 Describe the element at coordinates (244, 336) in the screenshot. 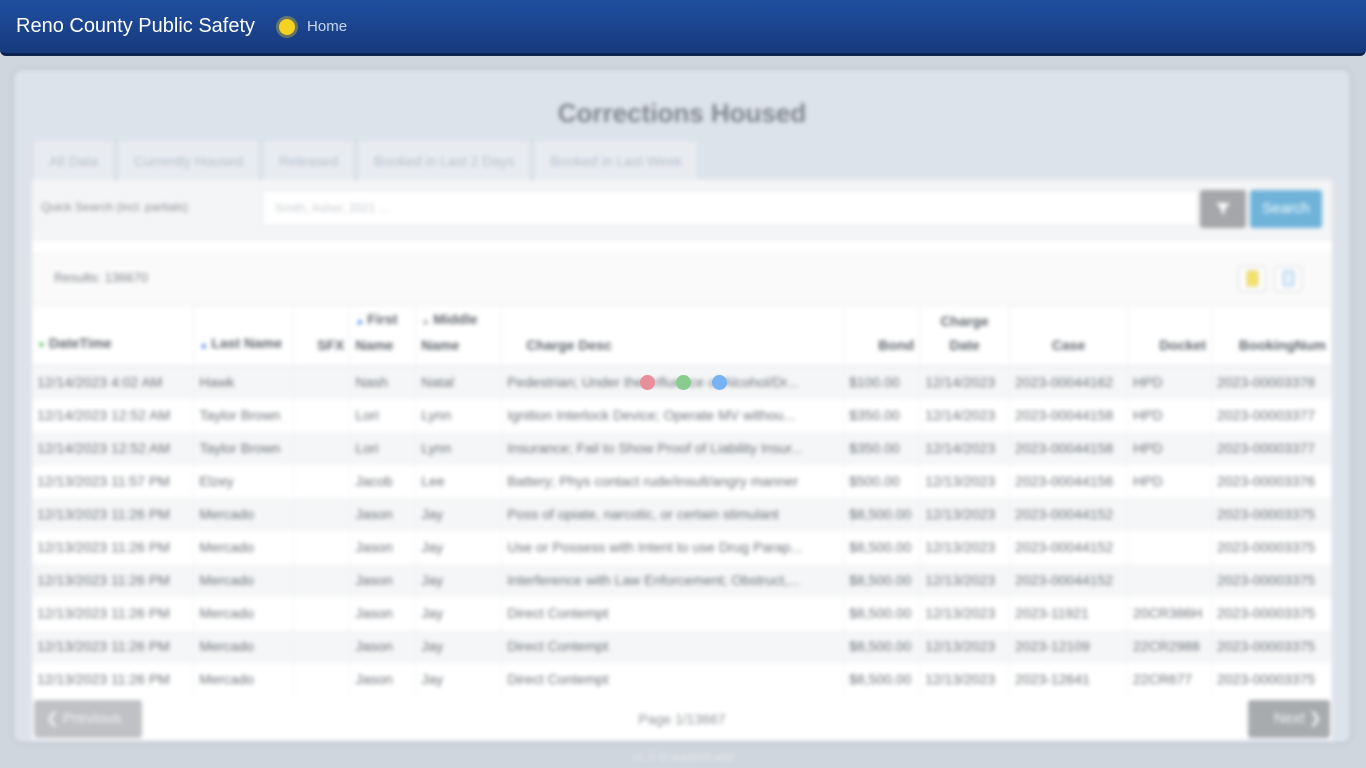

I see `column-header-last-name: ▲ Last Name` at that location.